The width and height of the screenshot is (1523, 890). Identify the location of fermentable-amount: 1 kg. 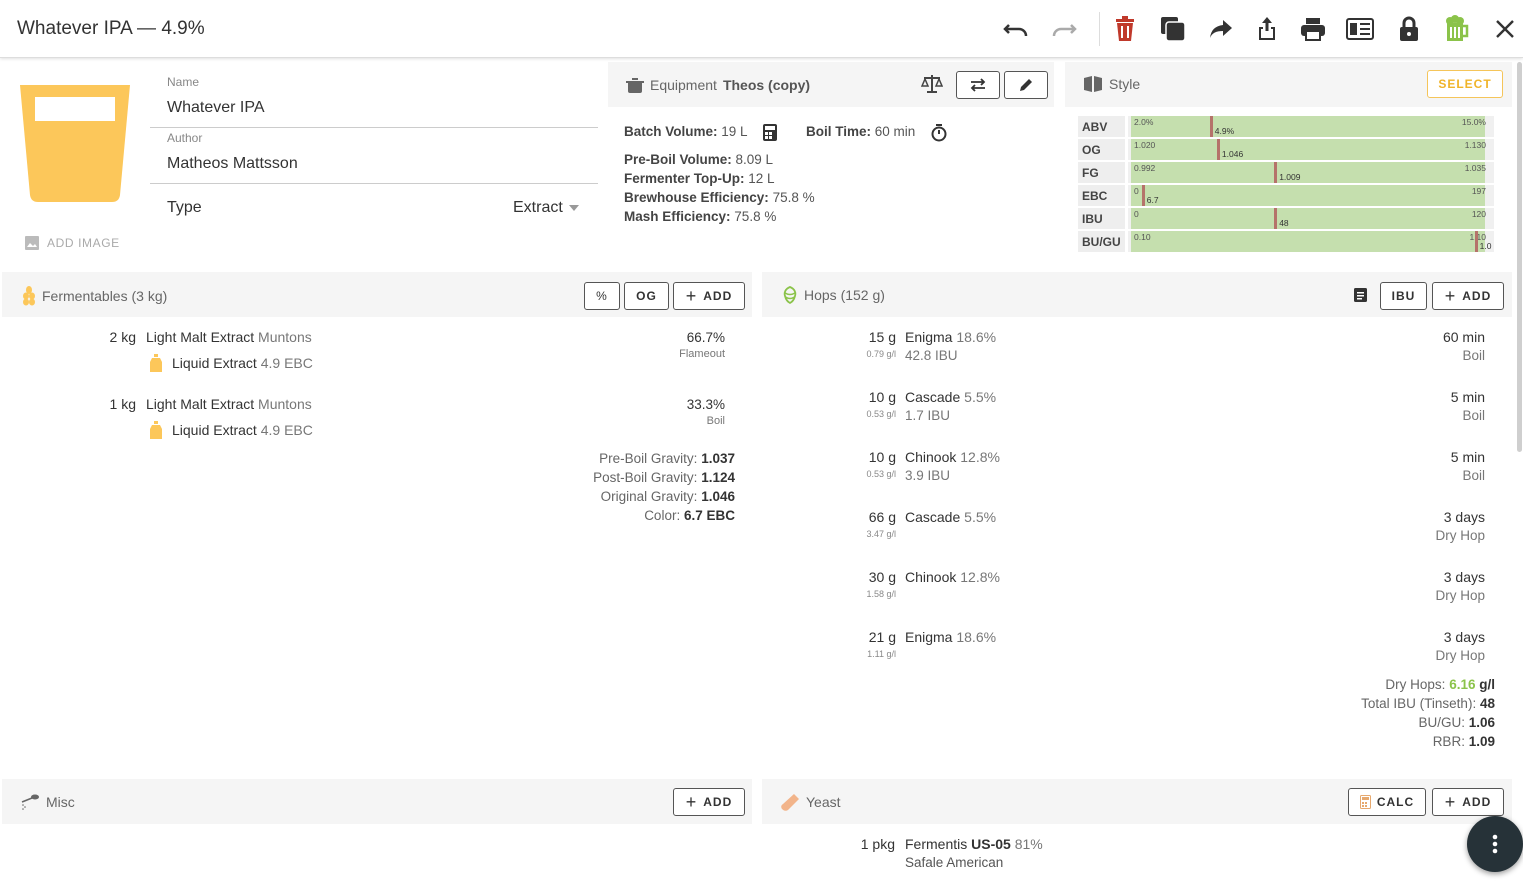
(122, 404).